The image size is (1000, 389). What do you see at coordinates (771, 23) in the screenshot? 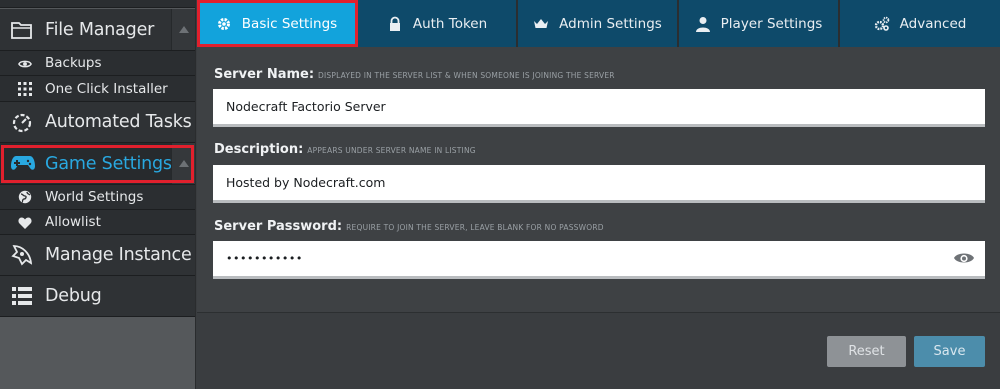
I see `tab-label: Player Settings` at bounding box center [771, 23].